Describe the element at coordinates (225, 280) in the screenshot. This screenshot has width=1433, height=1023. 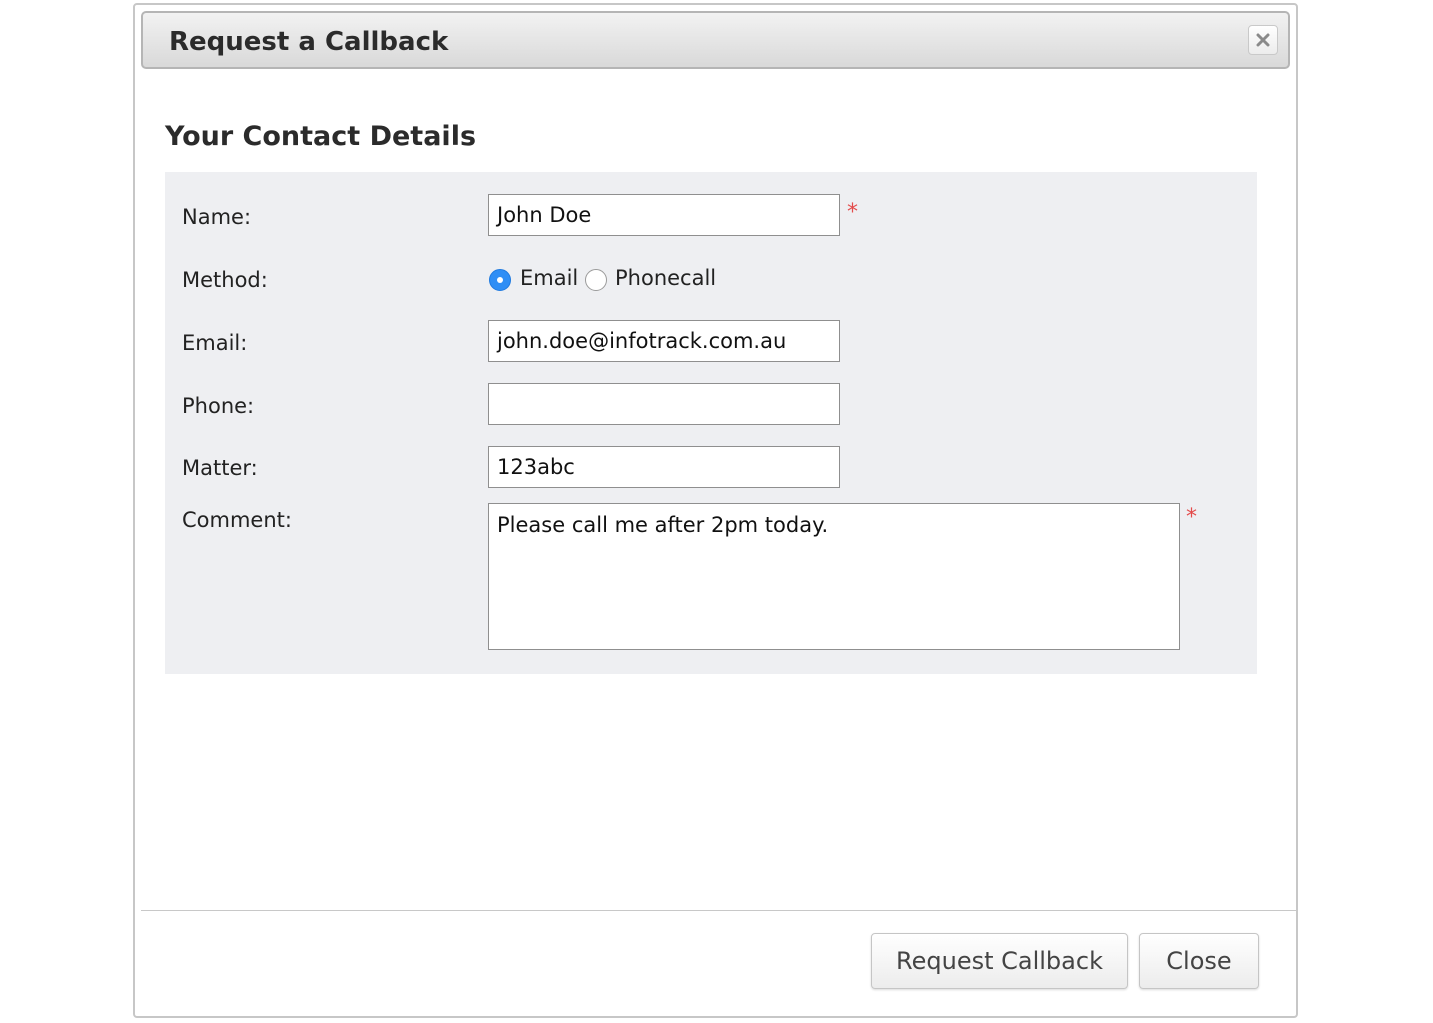
I see `method-label: Method:` at that location.